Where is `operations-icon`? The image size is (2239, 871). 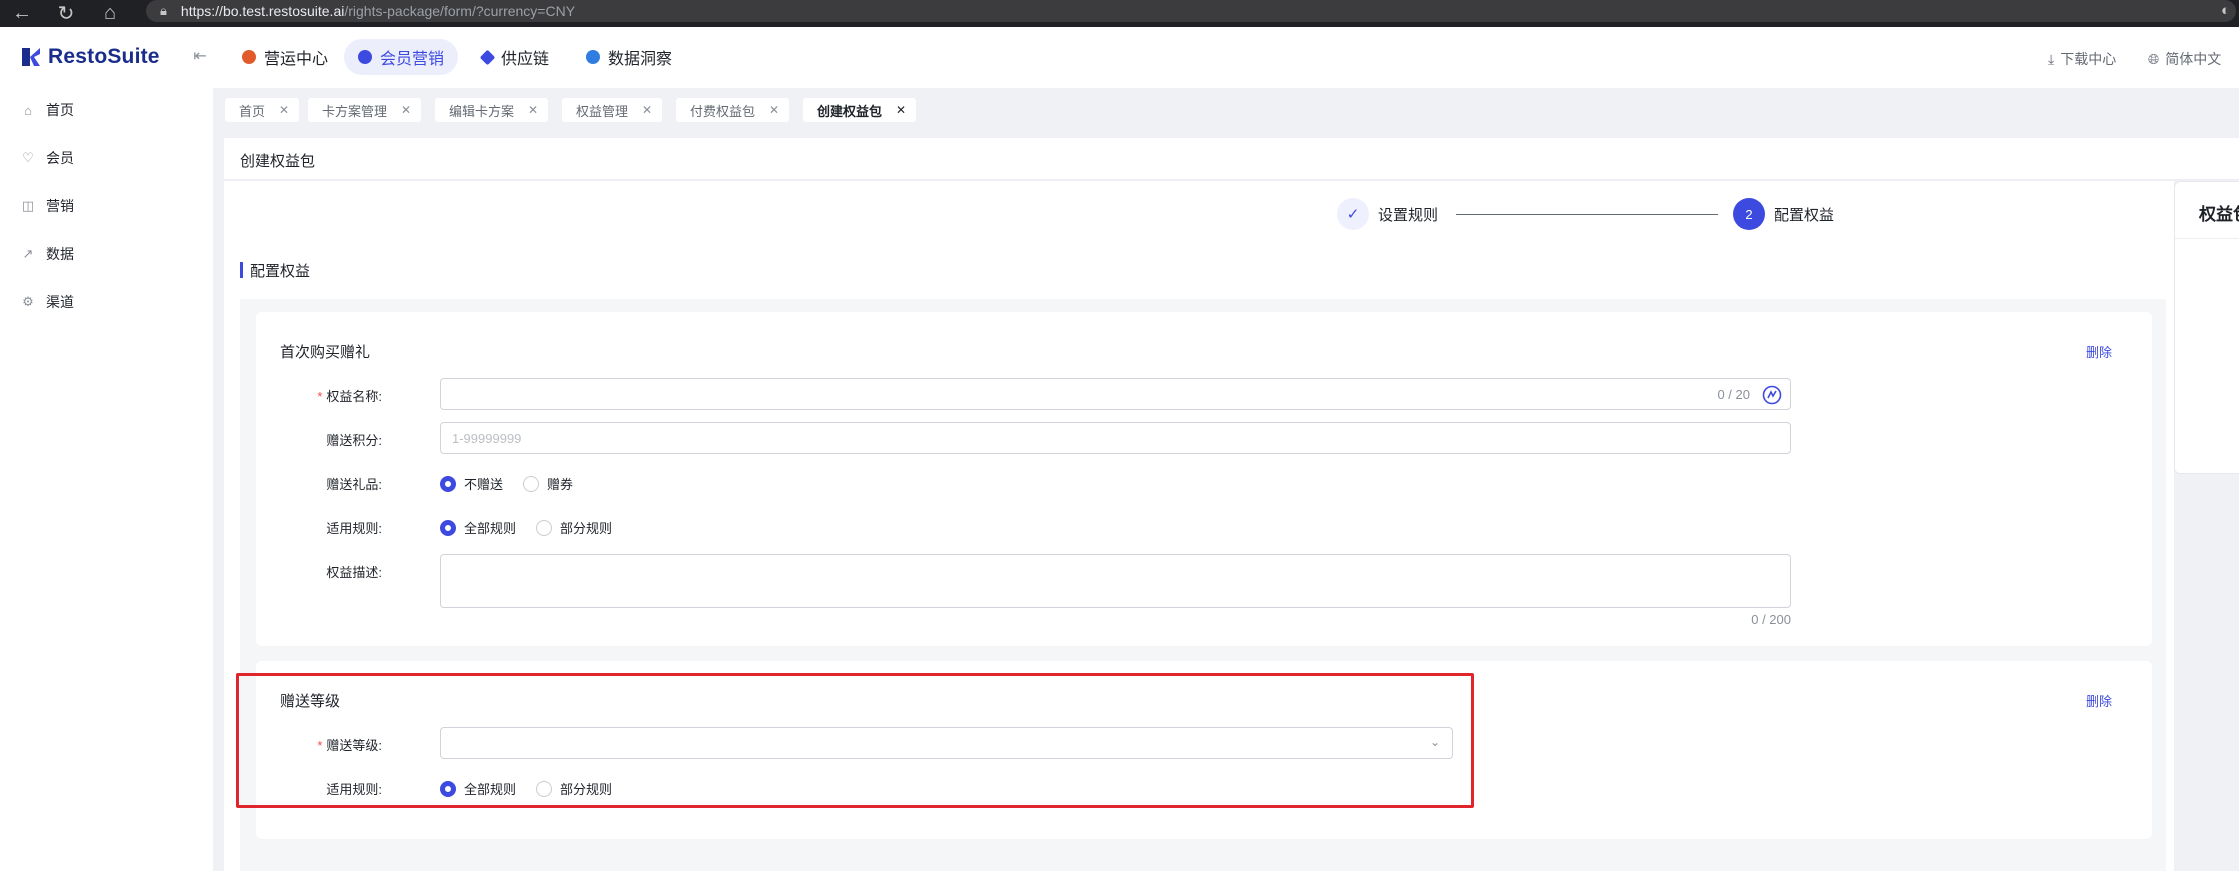
operations-icon is located at coordinates (249, 57).